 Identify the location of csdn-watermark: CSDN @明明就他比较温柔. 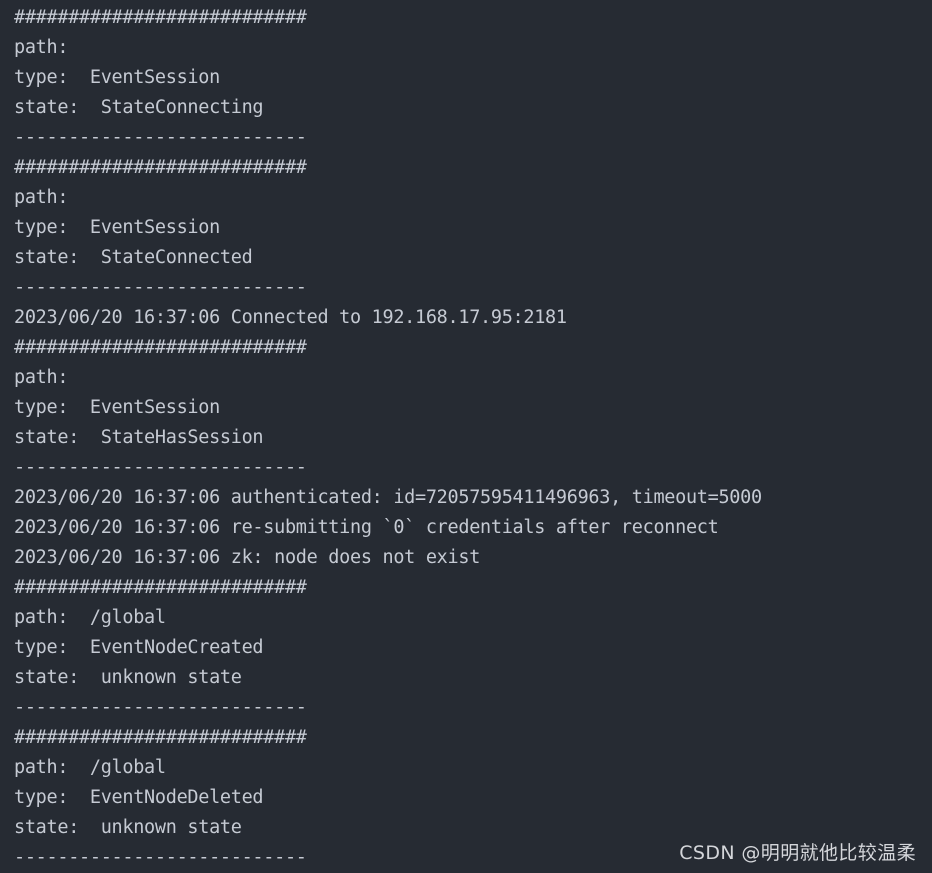
(797, 853).